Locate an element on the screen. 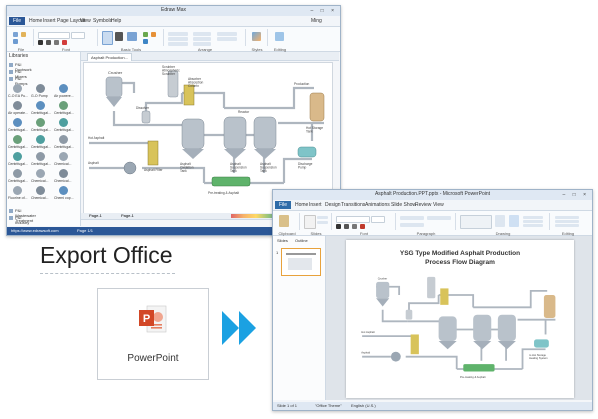  group-icon is located at coordinates (202, 34).